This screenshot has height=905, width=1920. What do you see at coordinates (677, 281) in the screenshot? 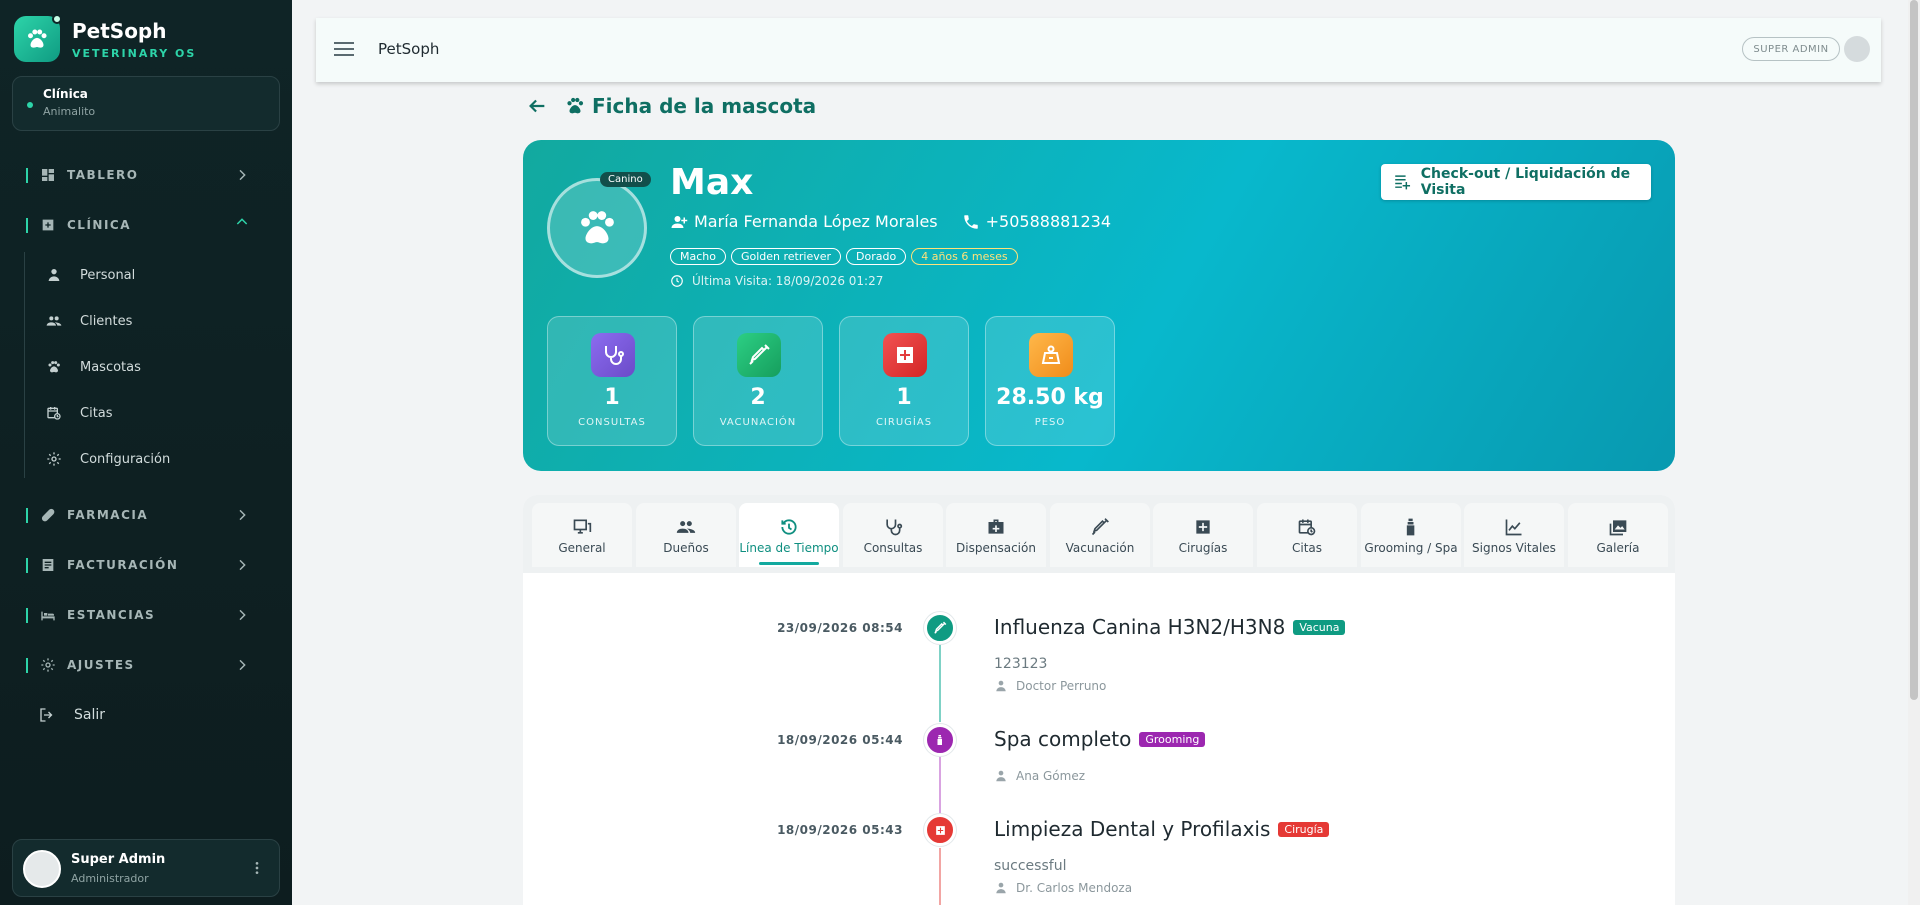
I see `clock-icon` at bounding box center [677, 281].